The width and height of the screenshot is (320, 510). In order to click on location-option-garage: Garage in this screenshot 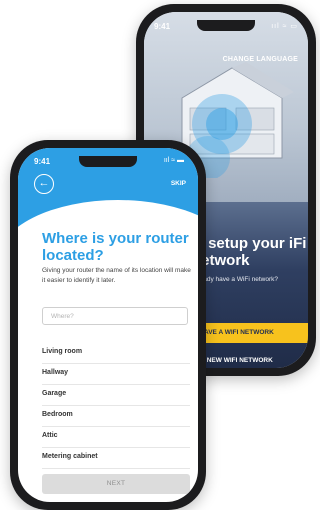, I will do `click(116, 395)`.